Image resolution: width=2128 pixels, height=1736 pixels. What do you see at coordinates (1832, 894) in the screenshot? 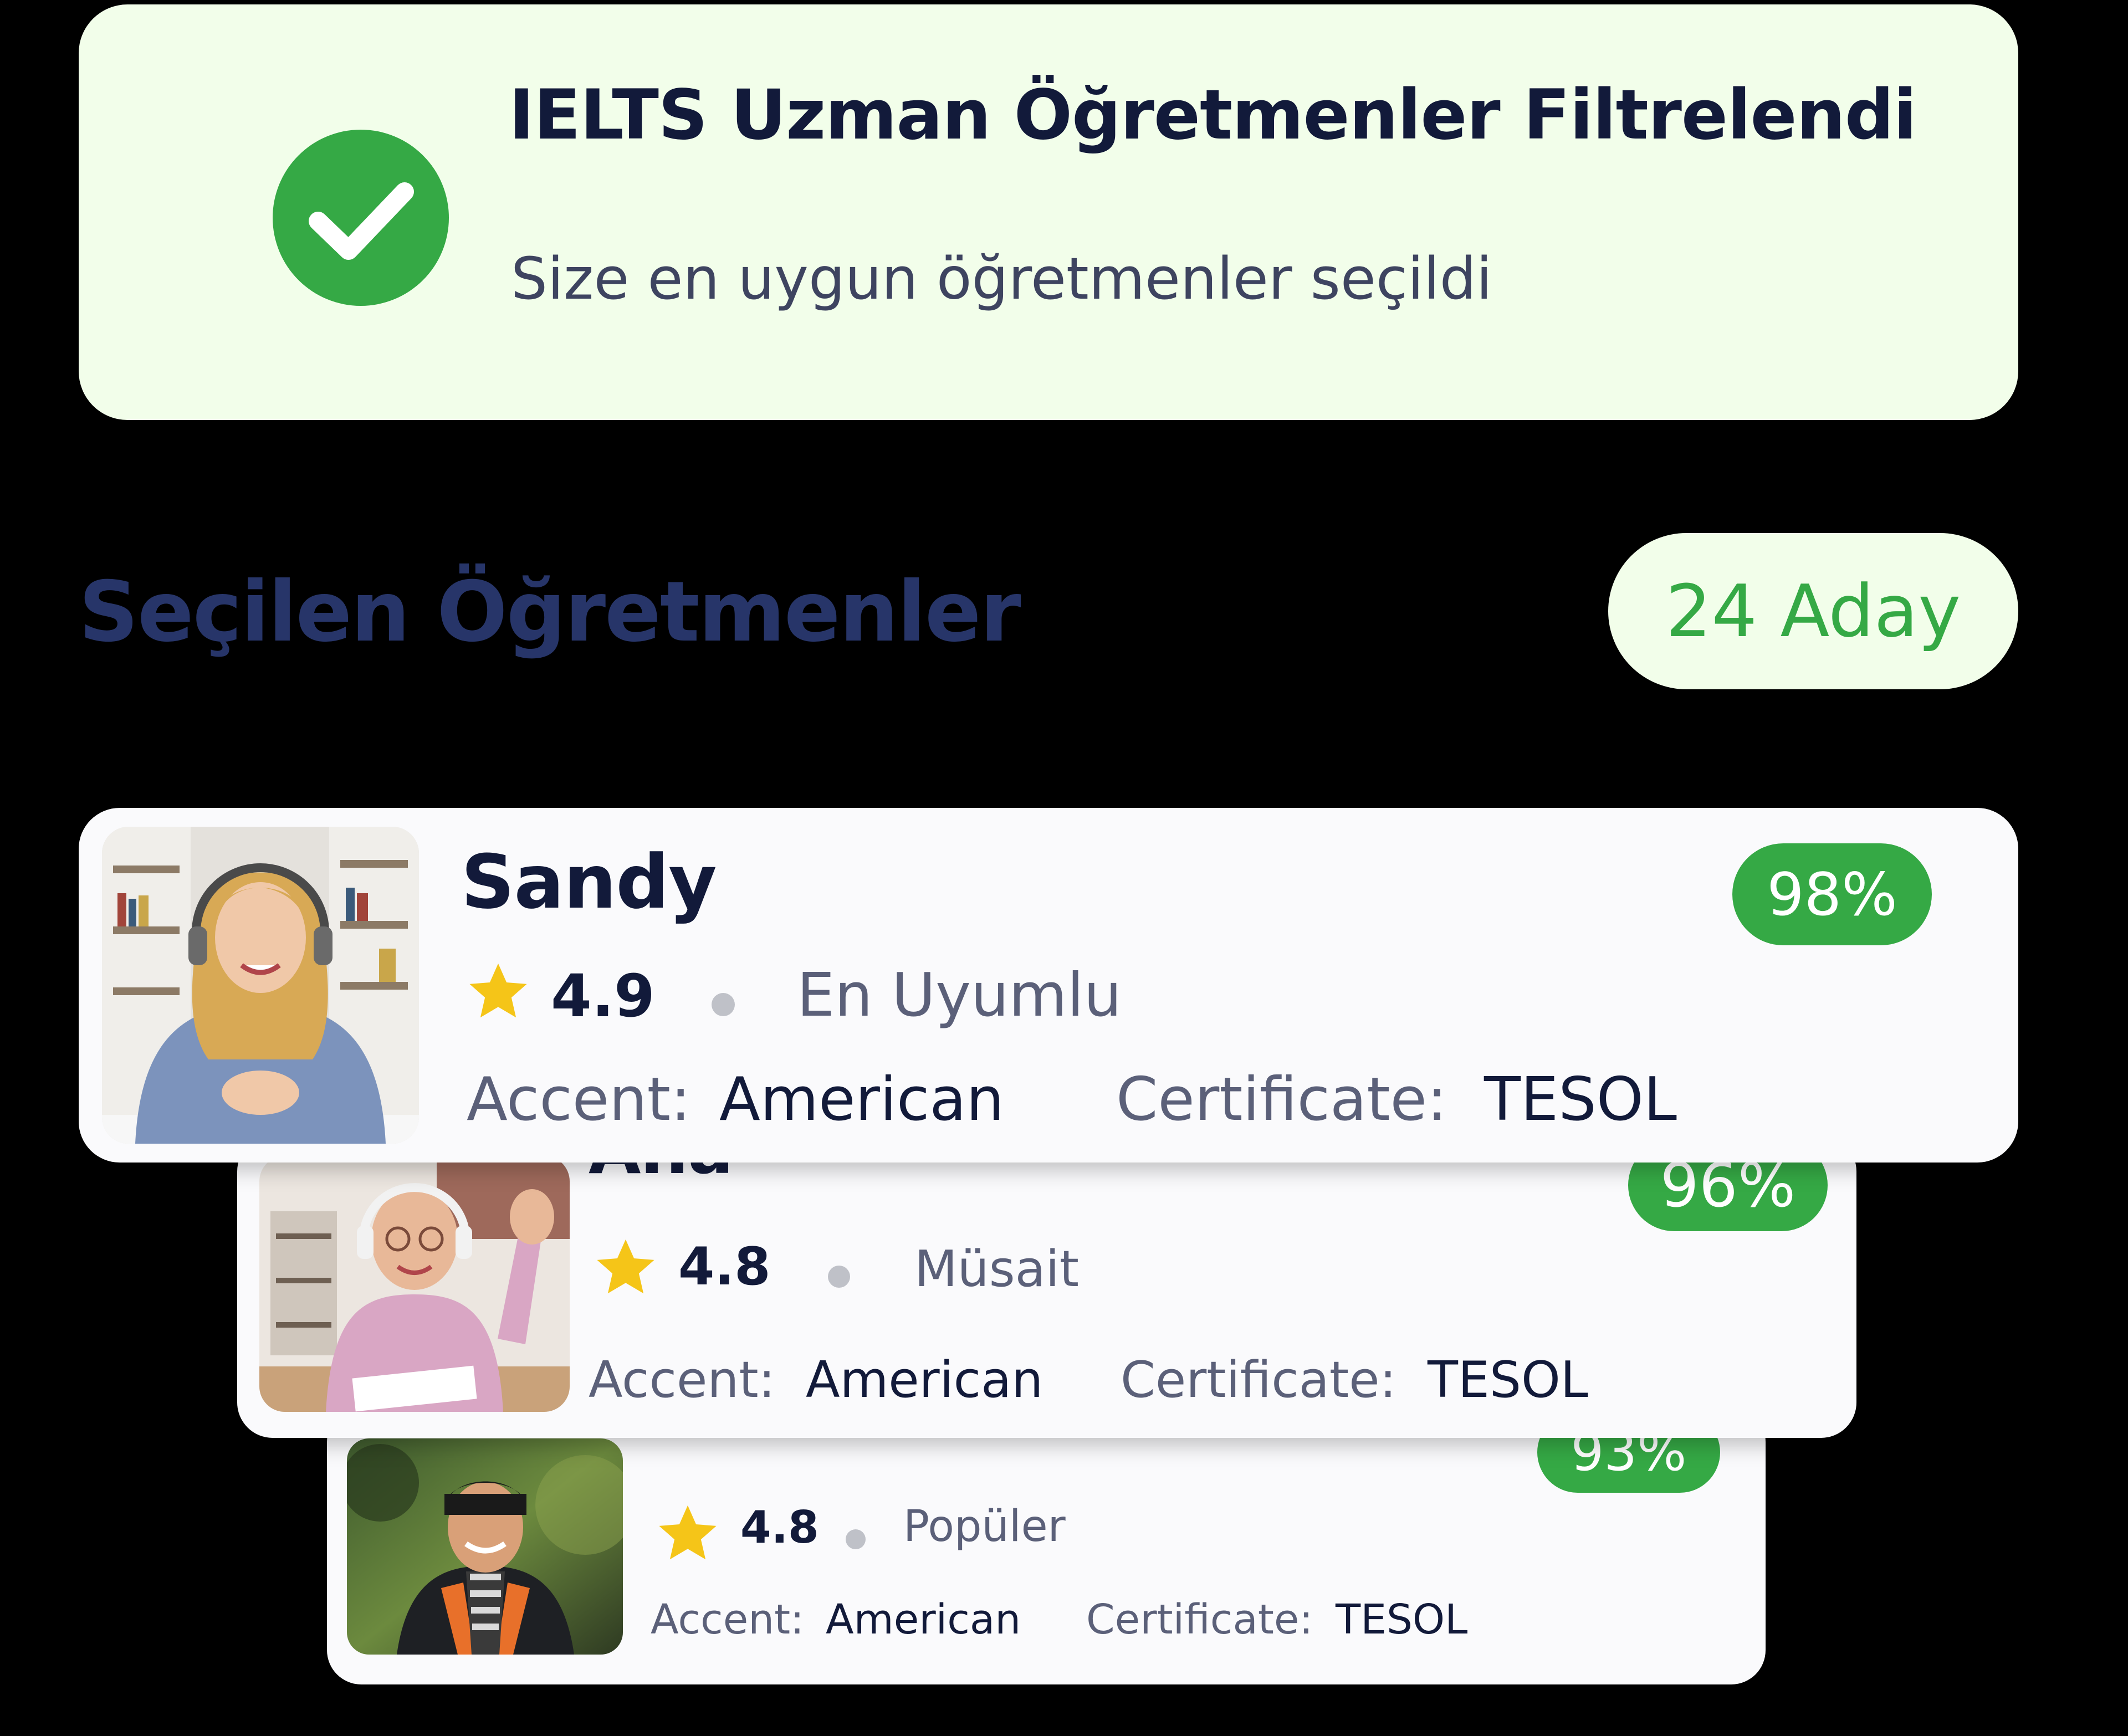
I see `match-score-badge: 98%` at bounding box center [1832, 894].